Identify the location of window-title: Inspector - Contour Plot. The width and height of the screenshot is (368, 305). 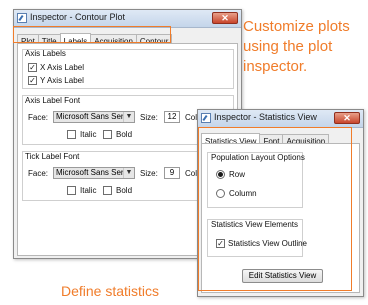
(78, 17).